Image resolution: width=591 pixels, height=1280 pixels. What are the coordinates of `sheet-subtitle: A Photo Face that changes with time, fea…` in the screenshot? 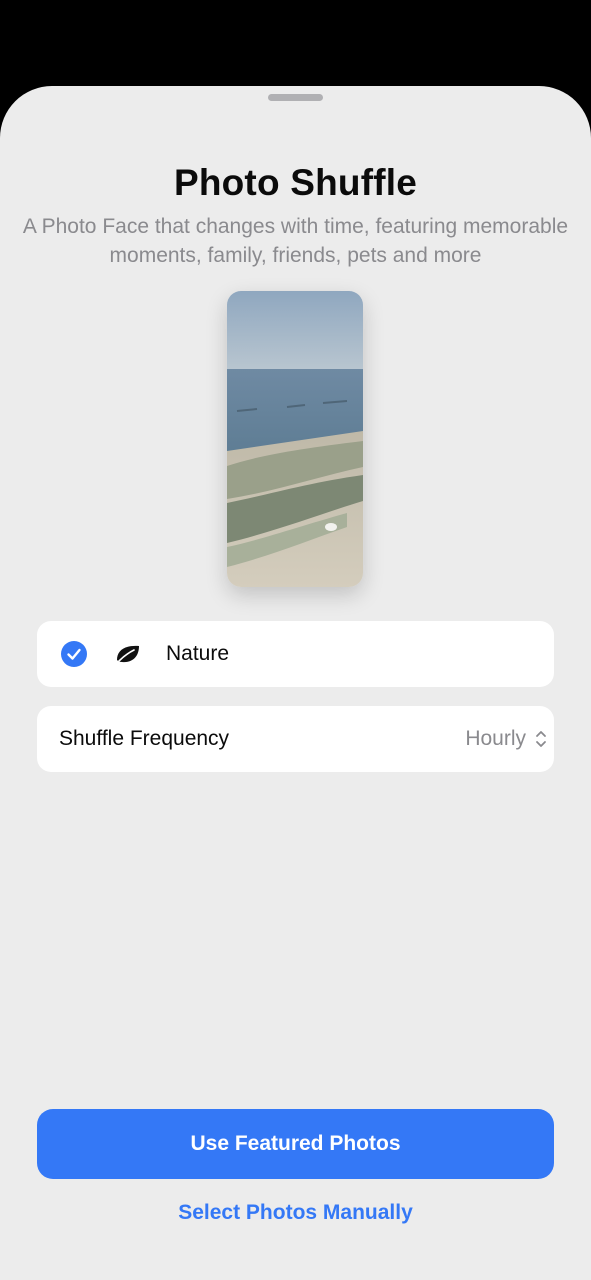 It's located at (295, 241).